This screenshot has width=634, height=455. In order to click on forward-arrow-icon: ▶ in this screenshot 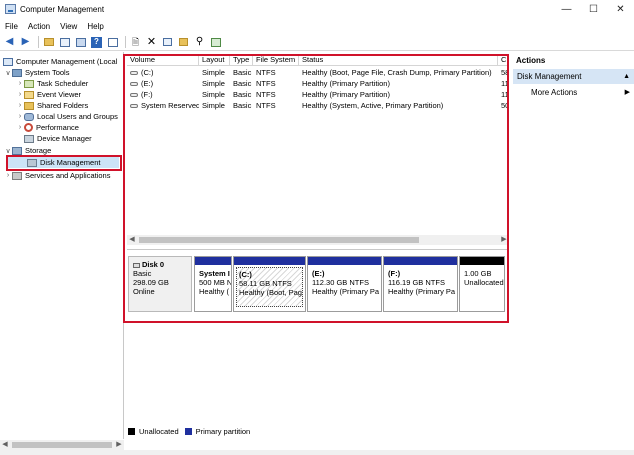, I will do `click(25, 42)`.